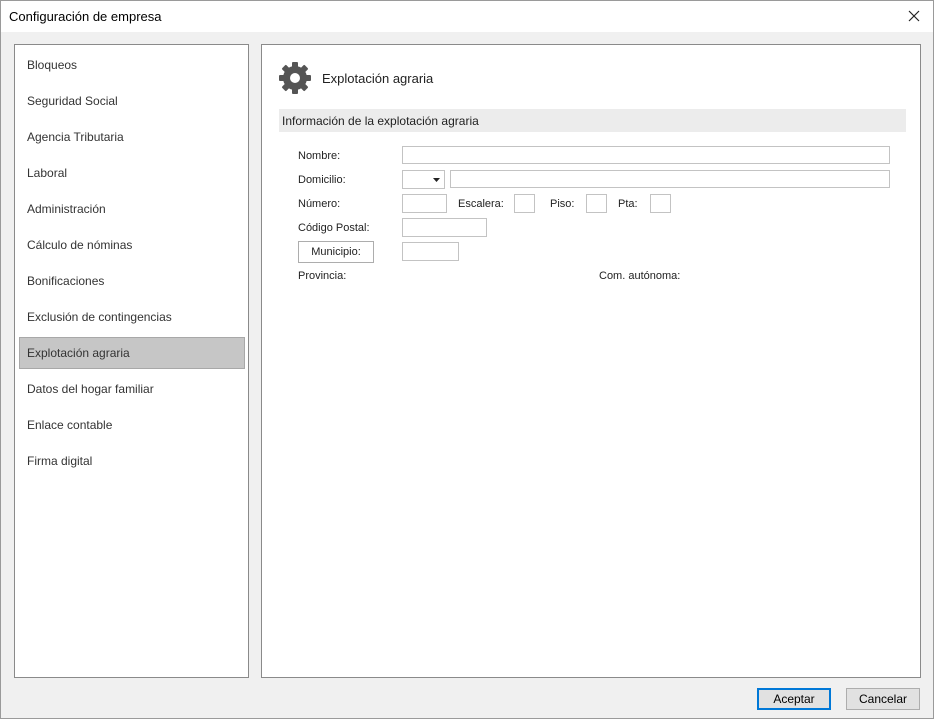 This screenshot has height=719, width=934. What do you see at coordinates (319, 156) in the screenshot?
I see `nombre-label: Nombre:` at bounding box center [319, 156].